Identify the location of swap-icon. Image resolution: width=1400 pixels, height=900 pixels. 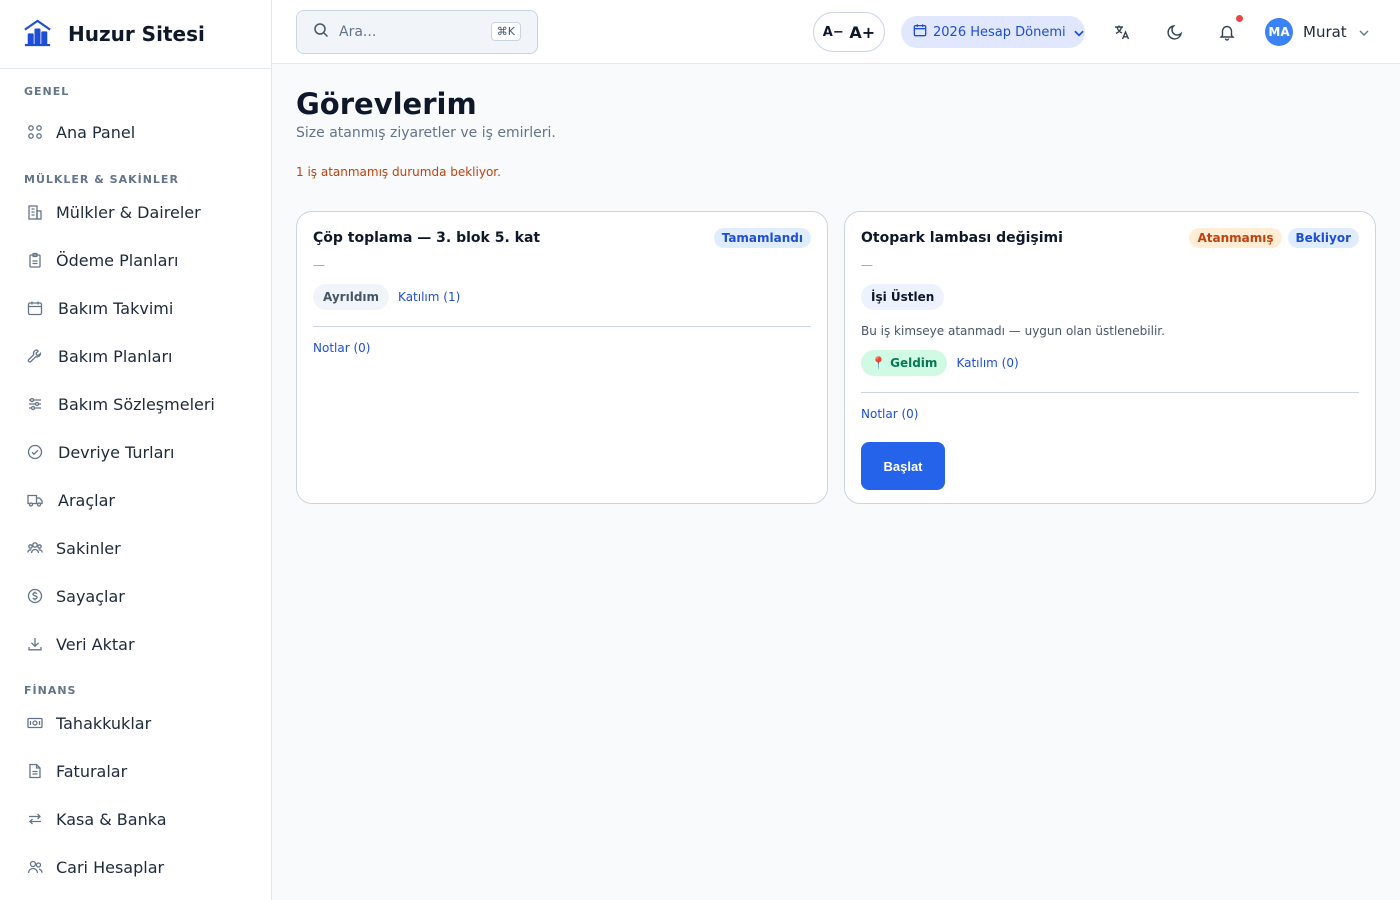
(35, 819).